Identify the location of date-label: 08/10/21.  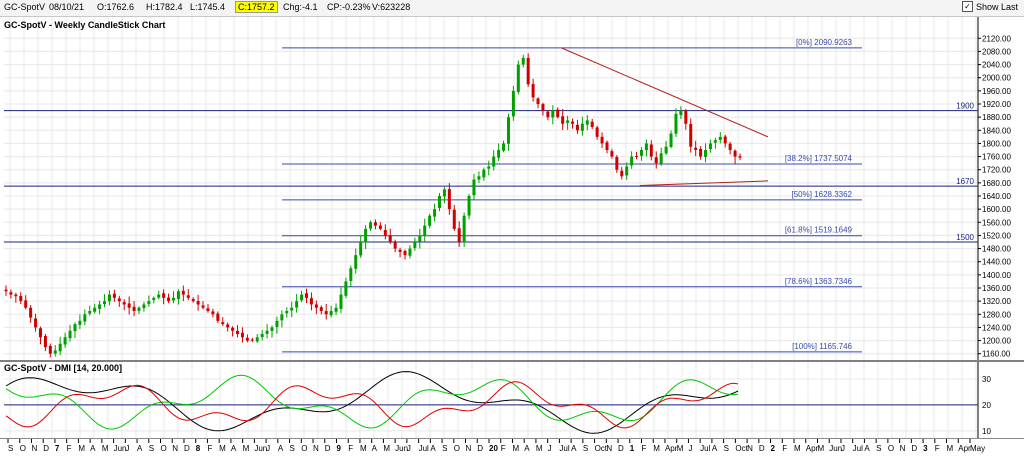
(67, 7).